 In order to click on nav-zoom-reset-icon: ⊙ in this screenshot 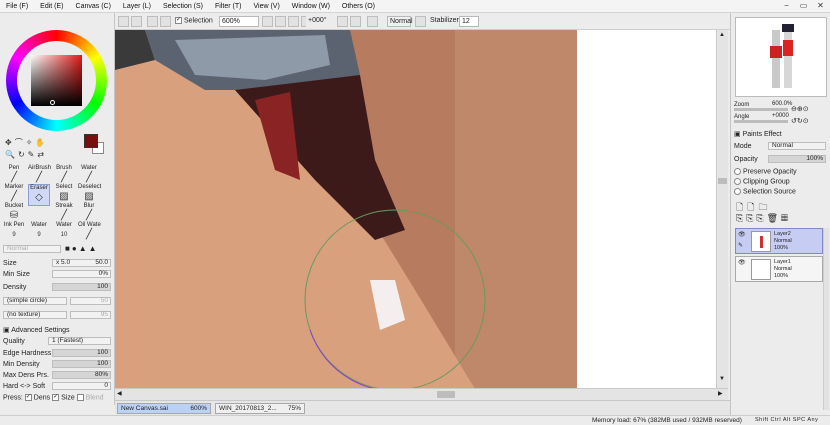, I will do `click(806, 109)`.